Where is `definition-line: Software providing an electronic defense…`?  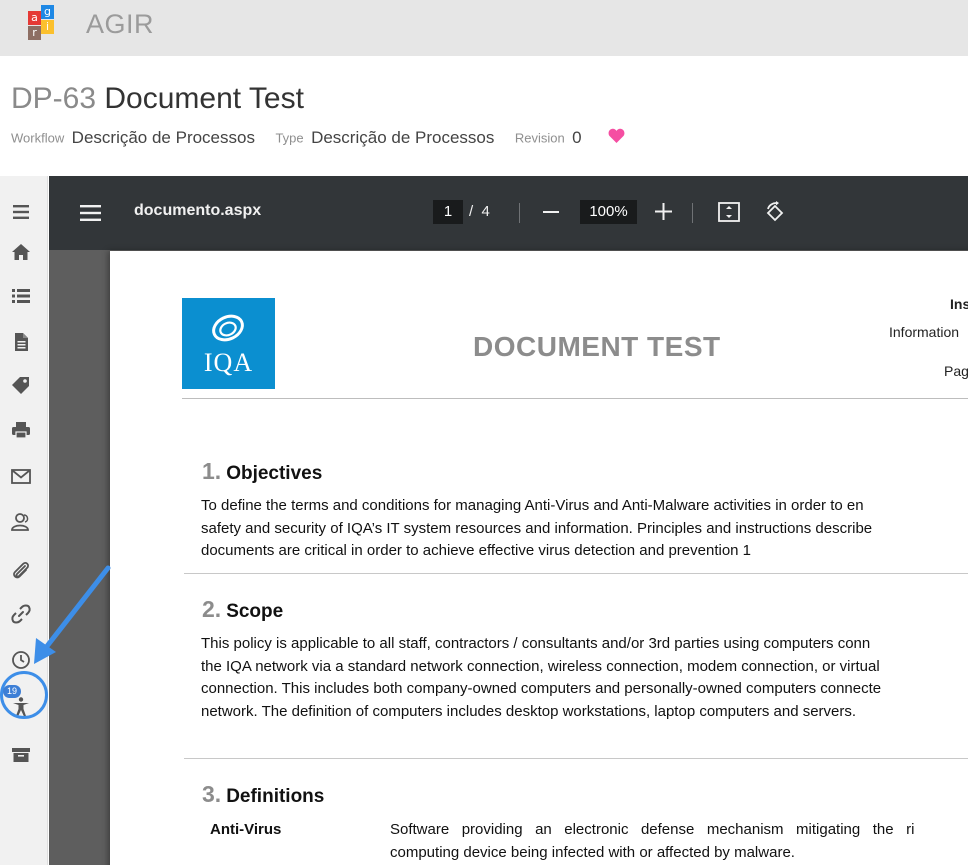 definition-line: Software providing an electronic defense… is located at coordinates (652, 829).